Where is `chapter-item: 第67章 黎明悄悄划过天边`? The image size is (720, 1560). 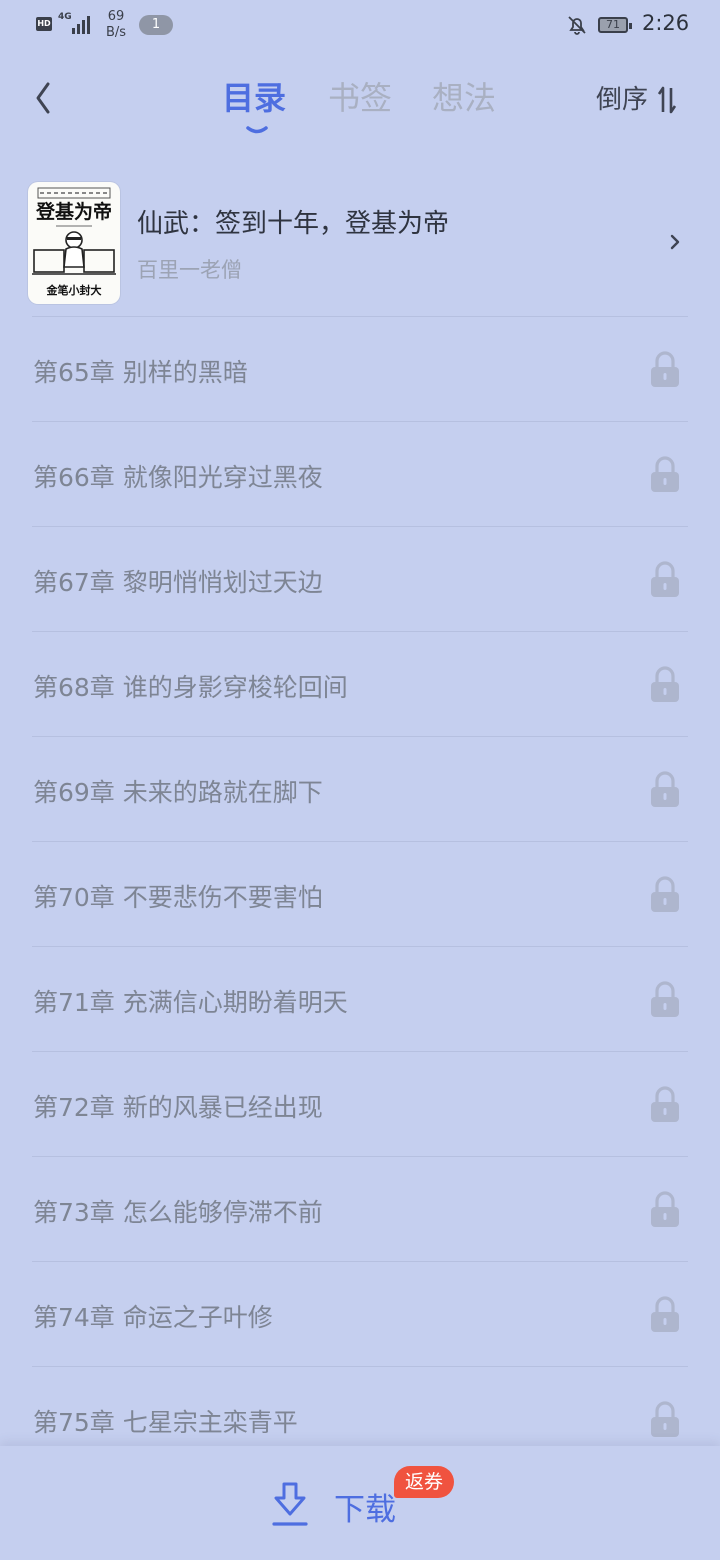 chapter-item: 第67章 黎明悄悄划过天边 is located at coordinates (360, 578).